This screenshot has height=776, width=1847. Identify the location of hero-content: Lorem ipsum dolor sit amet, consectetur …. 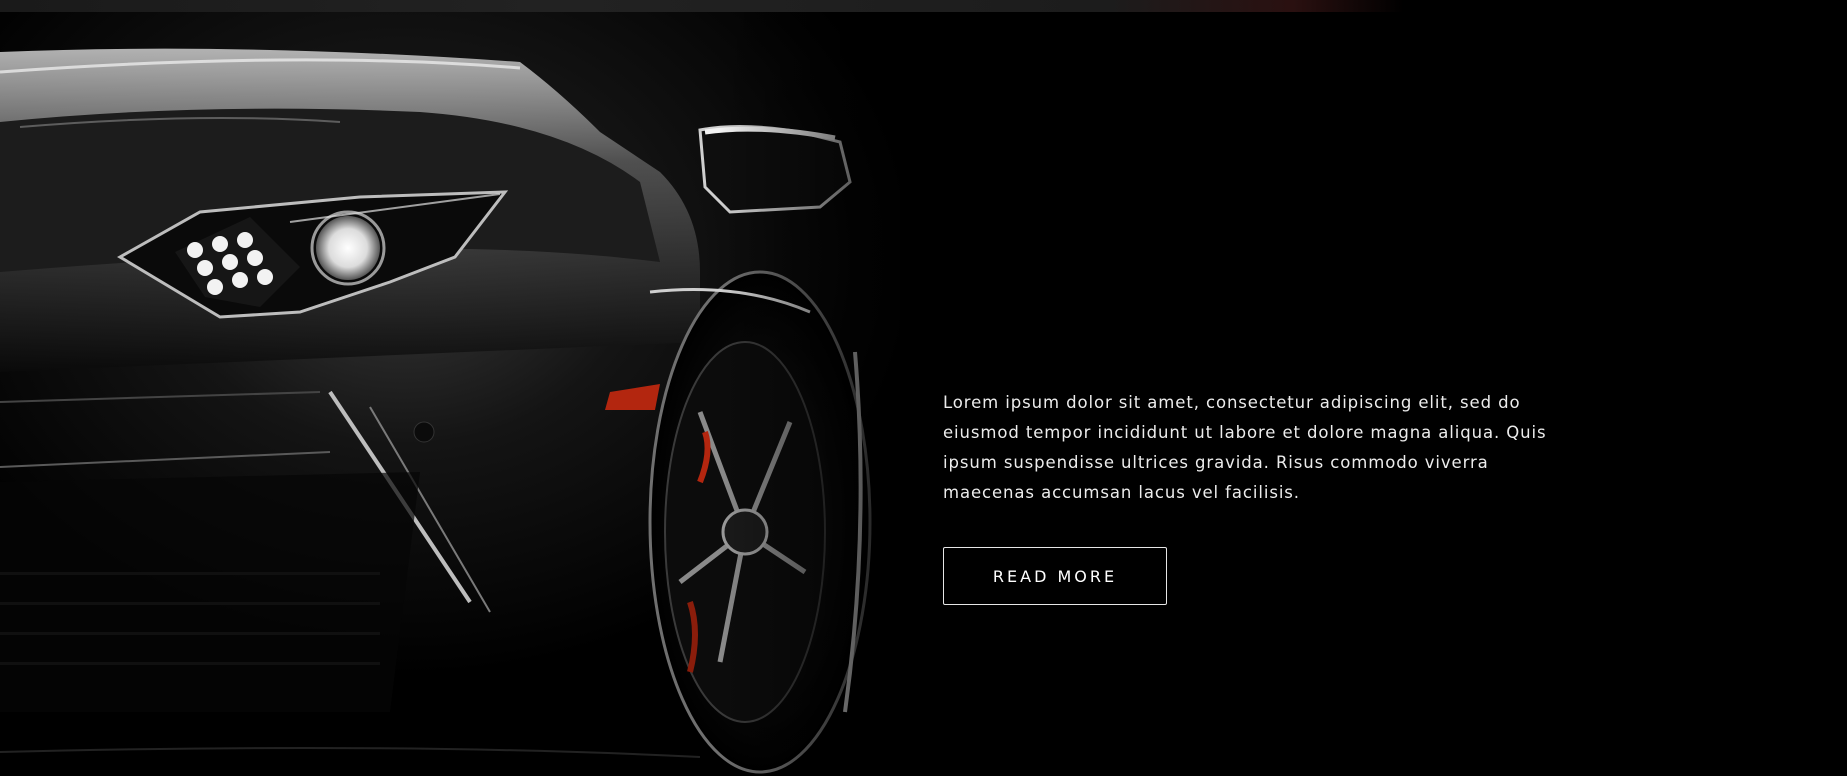
(1263, 448).